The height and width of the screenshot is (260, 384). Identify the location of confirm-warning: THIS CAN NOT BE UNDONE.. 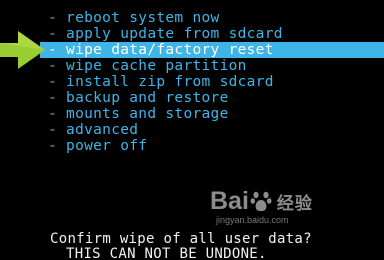
(166, 253).